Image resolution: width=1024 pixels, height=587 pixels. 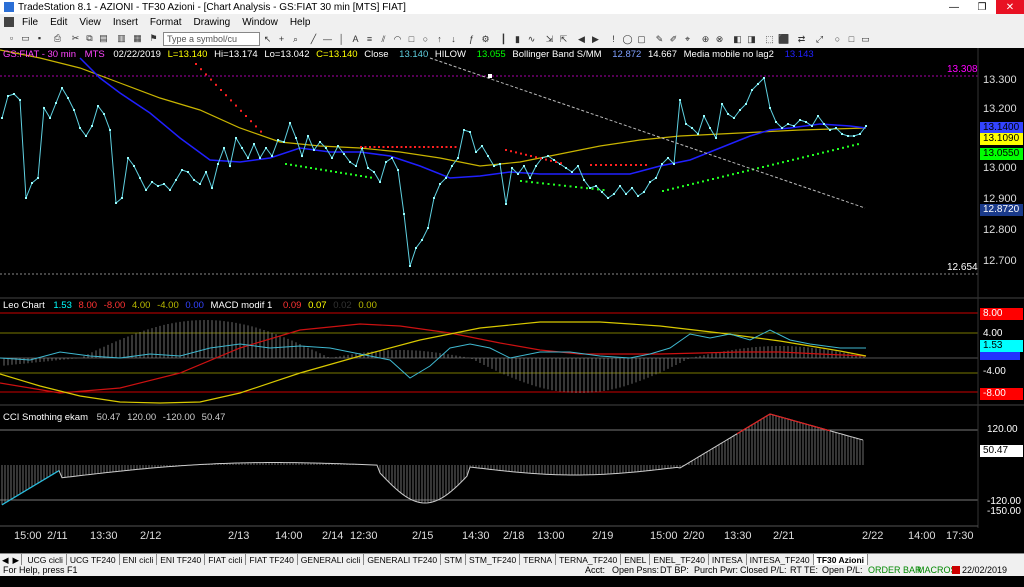 What do you see at coordinates (549, 39) in the screenshot?
I see `expand-icon: ⇲` at bounding box center [549, 39].